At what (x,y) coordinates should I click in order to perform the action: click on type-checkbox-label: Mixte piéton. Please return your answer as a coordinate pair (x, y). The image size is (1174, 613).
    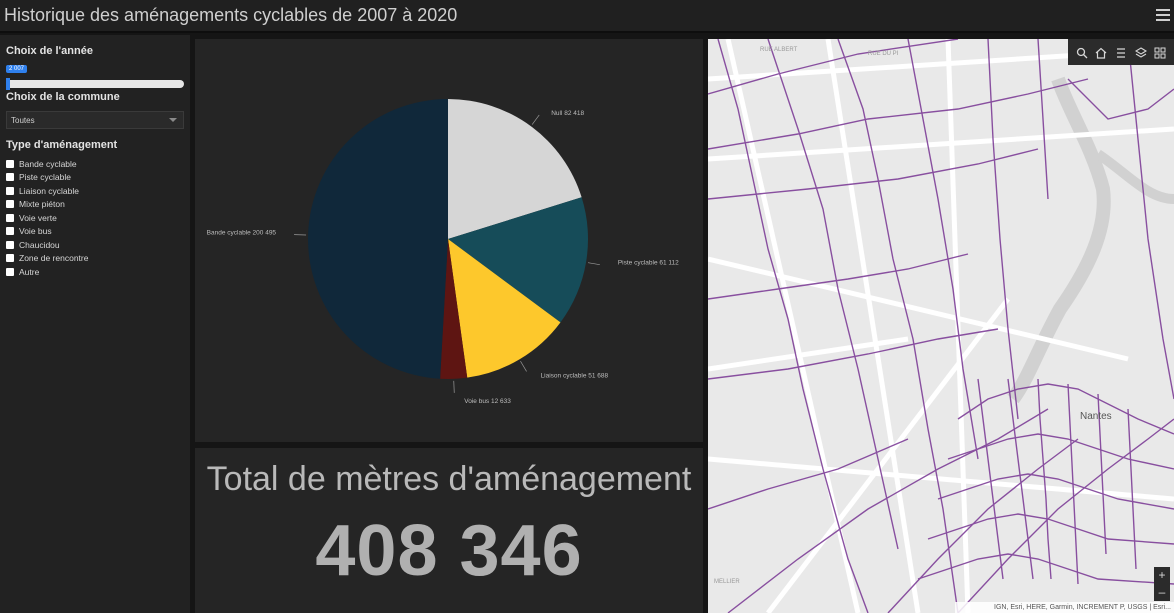
    Looking at the image, I should click on (42, 204).